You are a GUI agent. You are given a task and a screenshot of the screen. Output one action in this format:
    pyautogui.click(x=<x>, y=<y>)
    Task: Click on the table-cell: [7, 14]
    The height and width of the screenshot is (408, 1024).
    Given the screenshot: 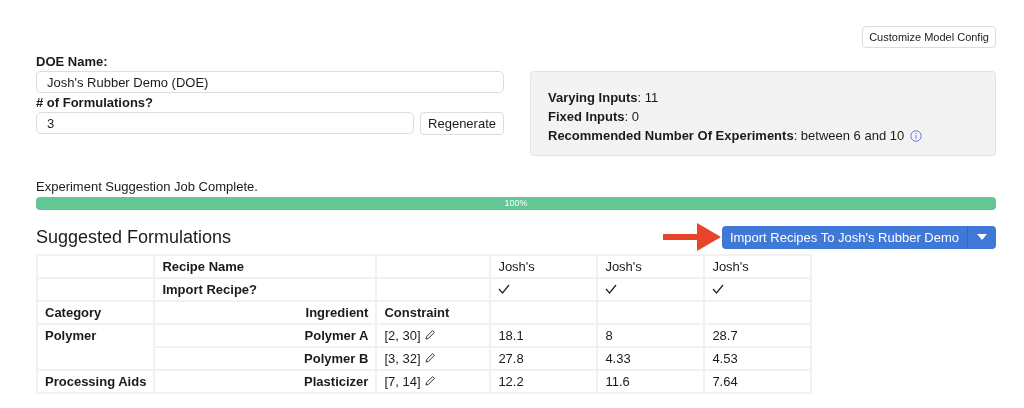 What is the action you would take?
    pyautogui.click(x=402, y=381)
    